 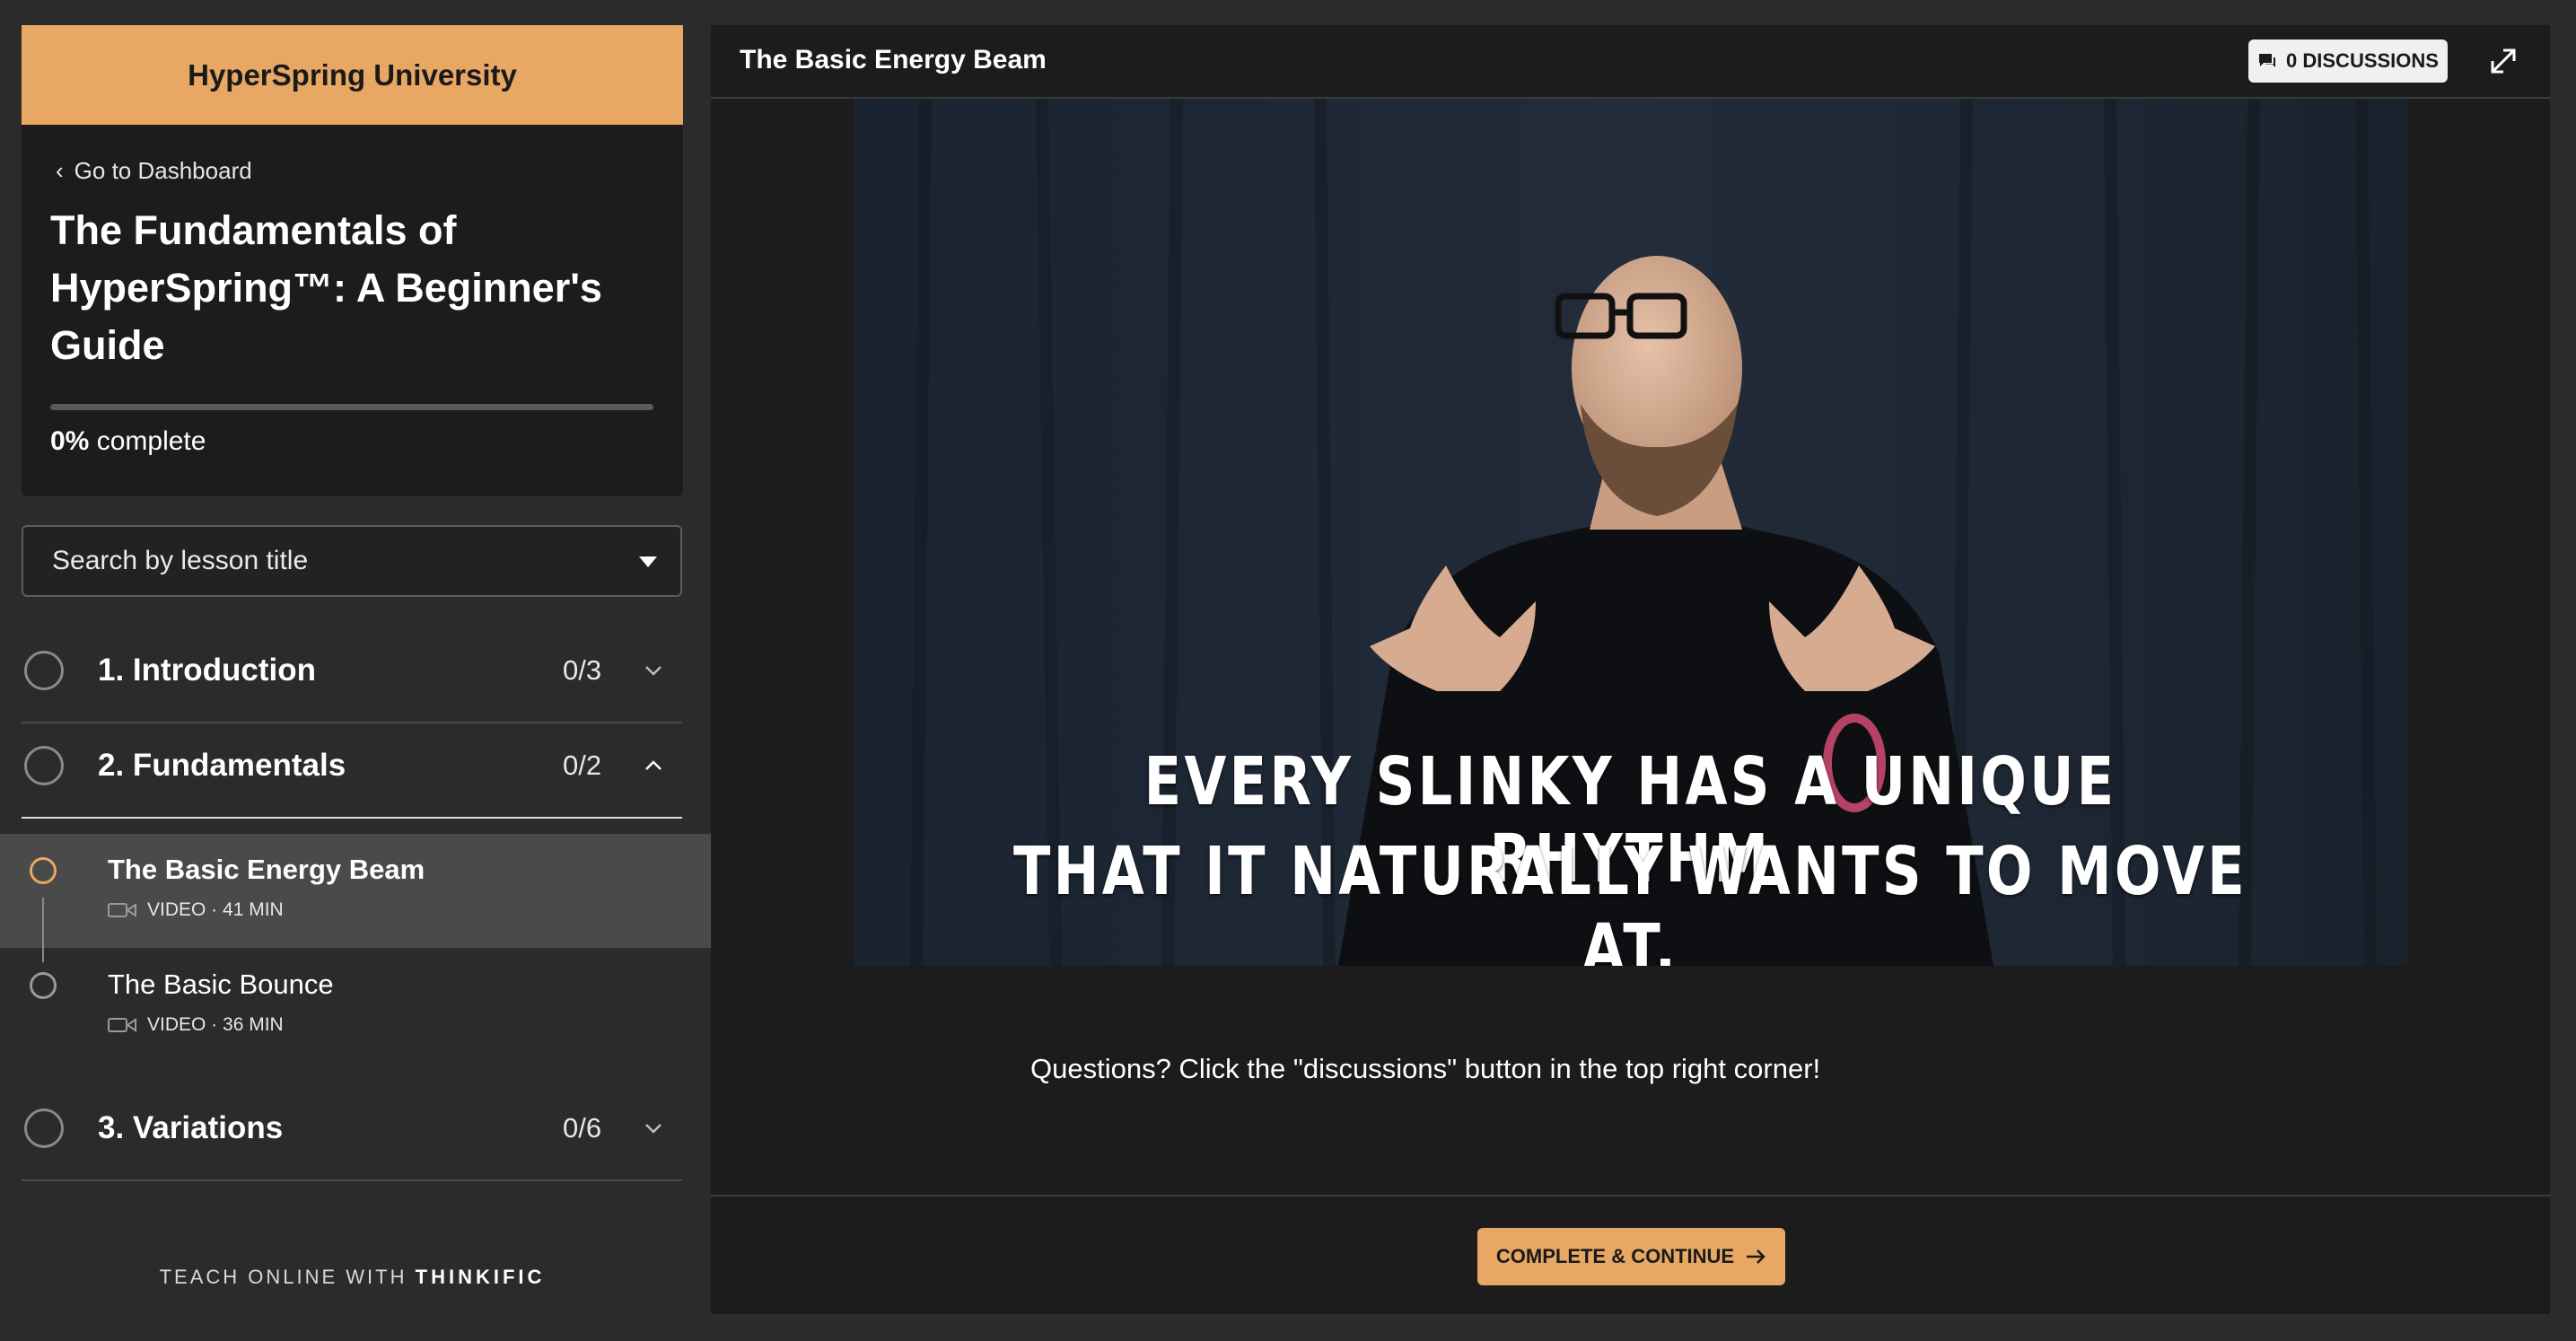 I want to click on complete-continue-button: COMPLETE & CONTINUE, so click(x=1631, y=1256).